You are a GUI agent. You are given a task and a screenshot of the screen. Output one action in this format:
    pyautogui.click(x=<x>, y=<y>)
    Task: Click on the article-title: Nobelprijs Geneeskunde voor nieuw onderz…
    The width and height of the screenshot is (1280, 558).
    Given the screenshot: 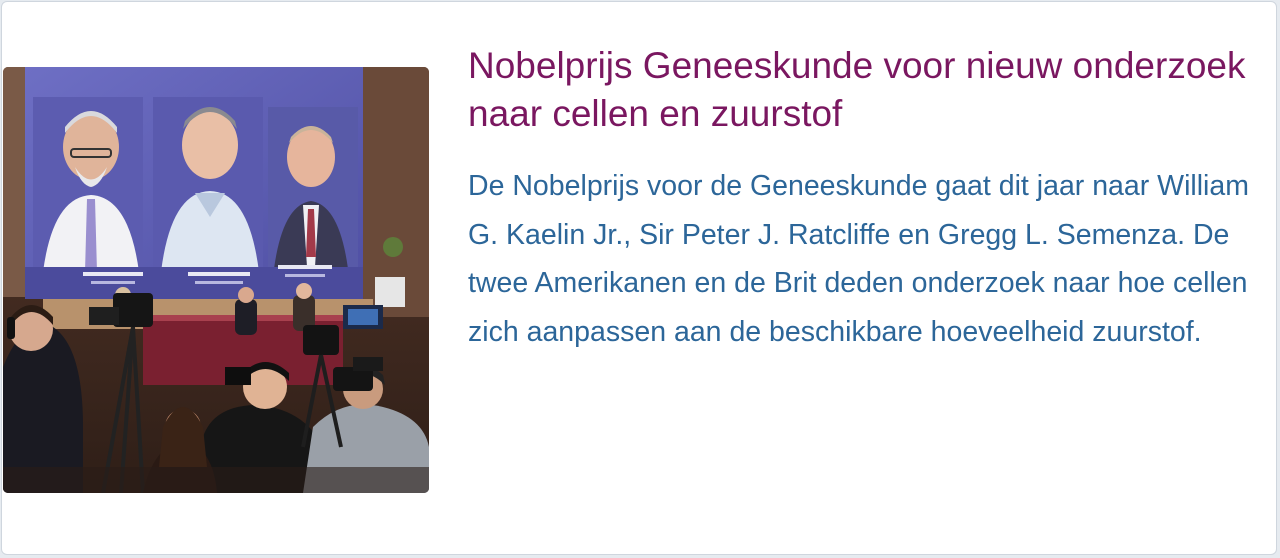 What is the action you would take?
    pyautogui.click(x=858, y=90)
    